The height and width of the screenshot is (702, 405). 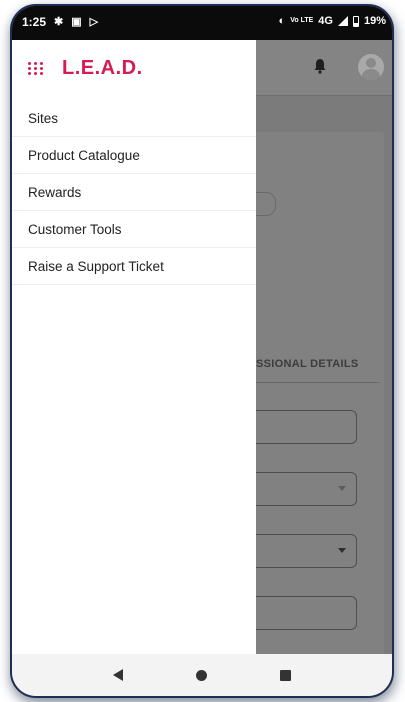 What do you see at coordinates (202, 23) in the screenshot?
I see `status-bar: 1:25 ✱ ▣ ▷ ◐ Vo LTE 4G 19%` at bounding box center [202, 23].